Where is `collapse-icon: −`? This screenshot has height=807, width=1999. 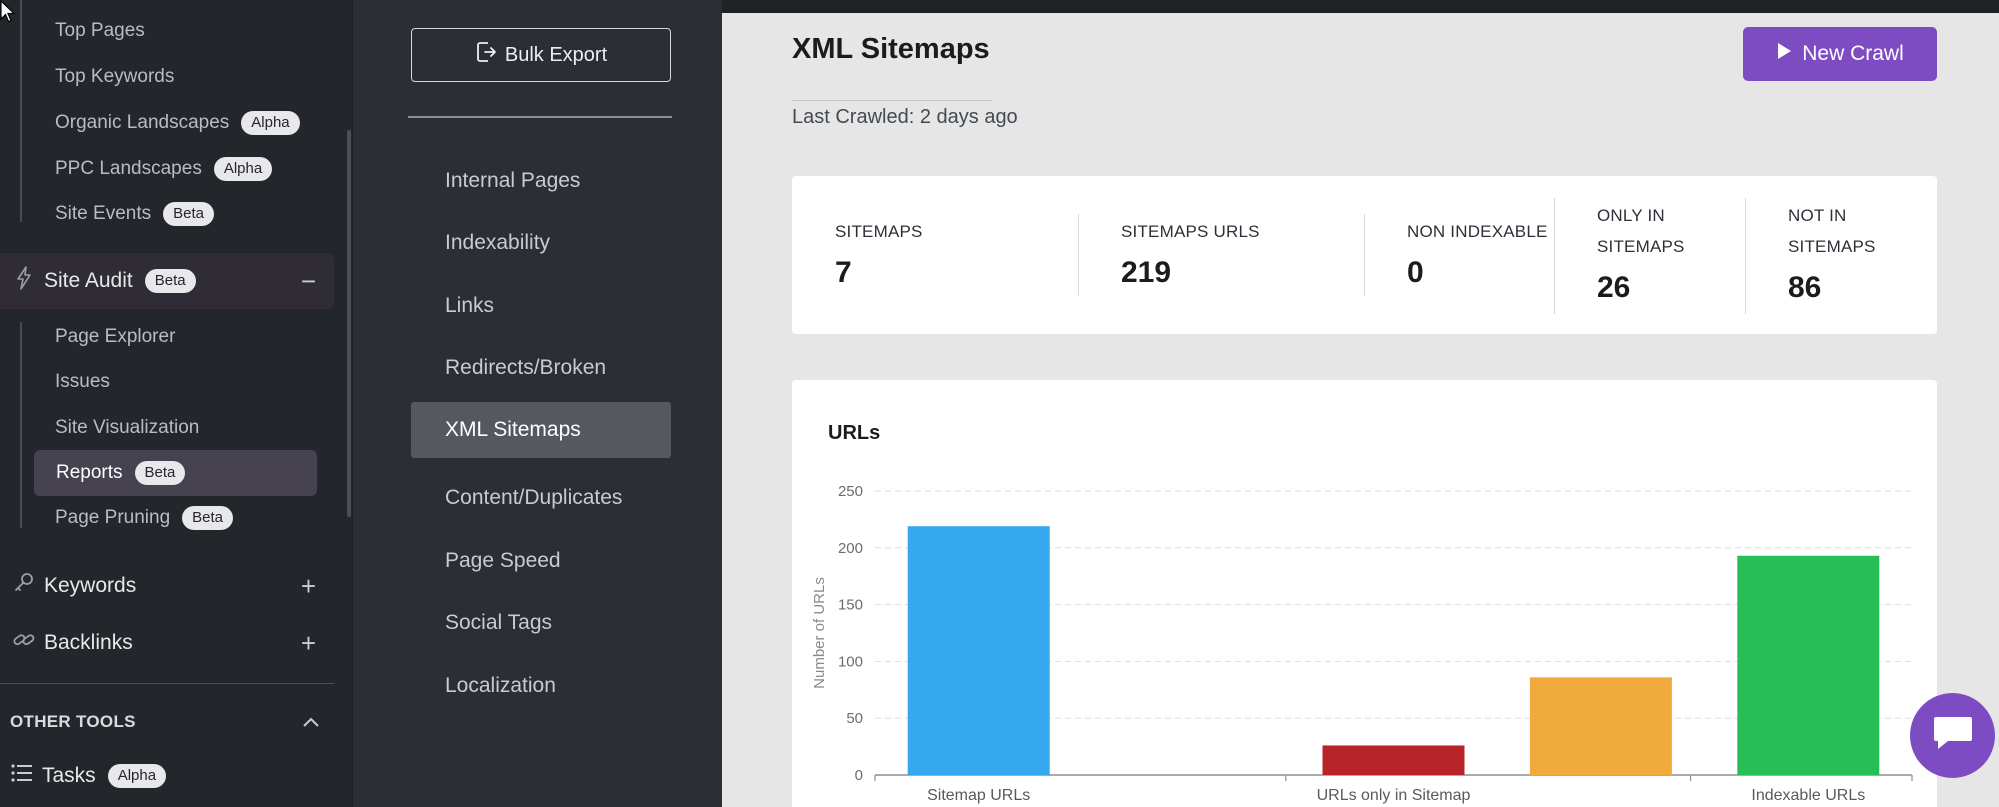 collapse-icon: − is located at coordinates (308, 281).